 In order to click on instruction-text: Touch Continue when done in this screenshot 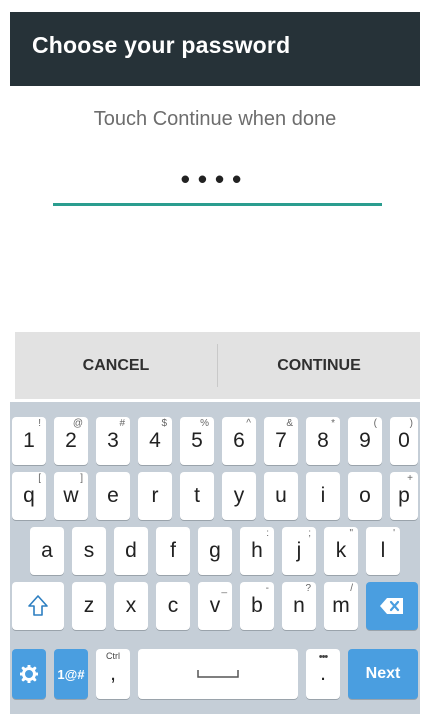, I will do `click(215, 119)`.